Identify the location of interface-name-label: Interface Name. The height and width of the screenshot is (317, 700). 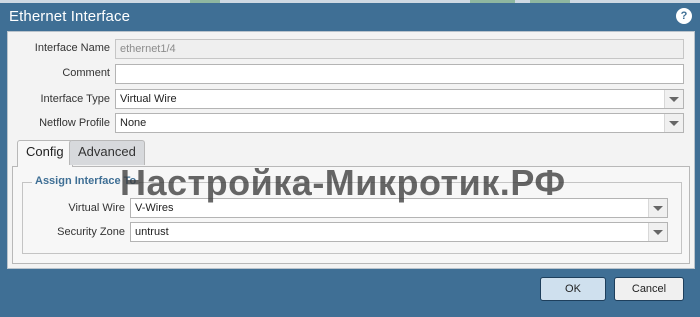
(72, 48).